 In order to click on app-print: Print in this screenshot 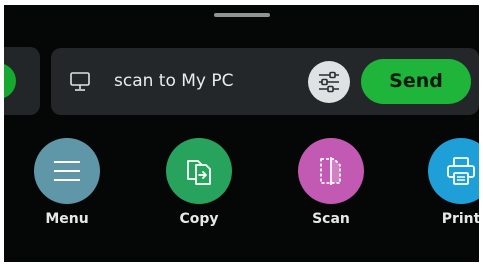, I will do `click(447, 183)`.